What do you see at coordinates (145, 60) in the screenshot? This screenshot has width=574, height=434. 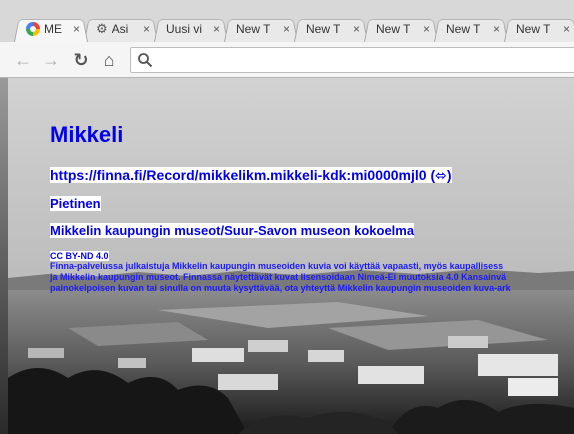 I see `search-icon` at bounding box center [145, 60].